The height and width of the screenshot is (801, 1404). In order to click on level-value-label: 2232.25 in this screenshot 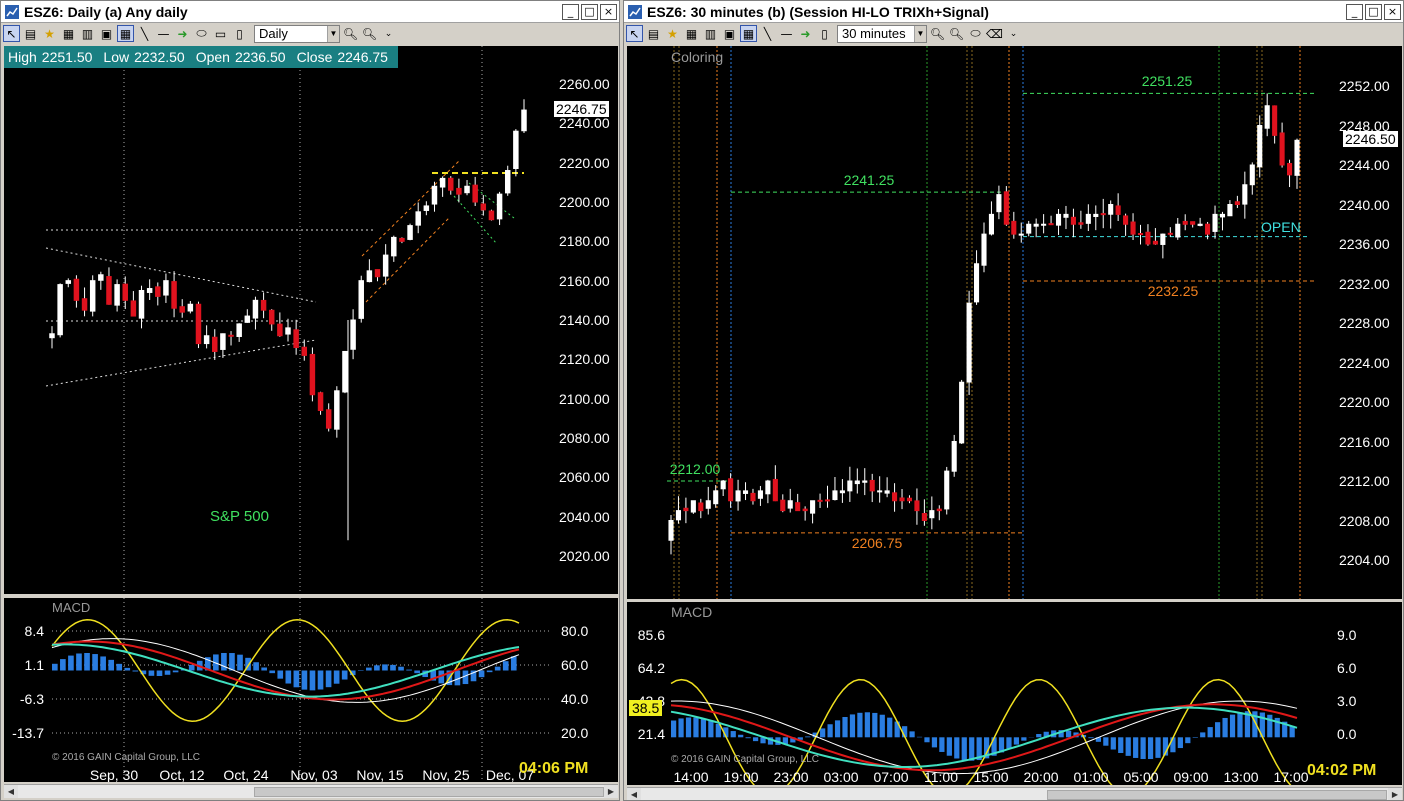, I will do `click(1173, 291)`.